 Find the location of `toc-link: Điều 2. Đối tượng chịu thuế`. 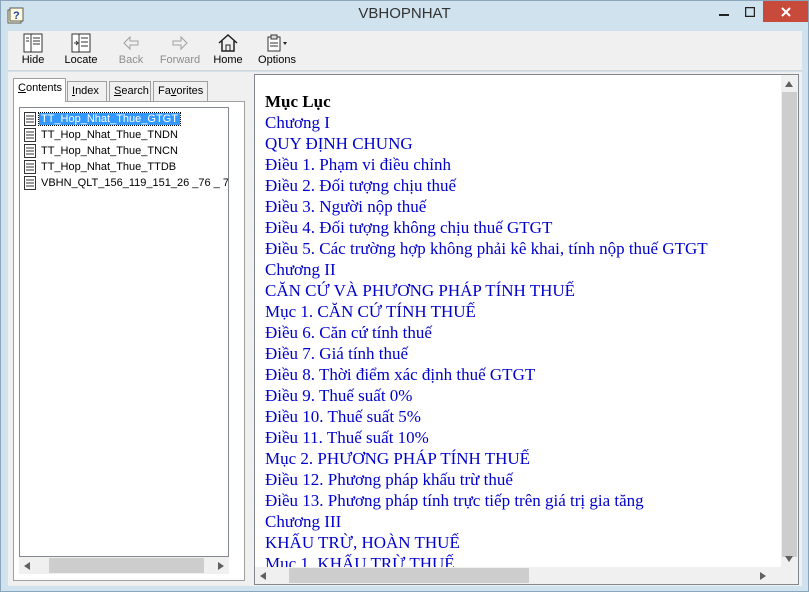

toc-link: Điều 2. Đối tượng chịu thuế is located at coordinates (522, 185).